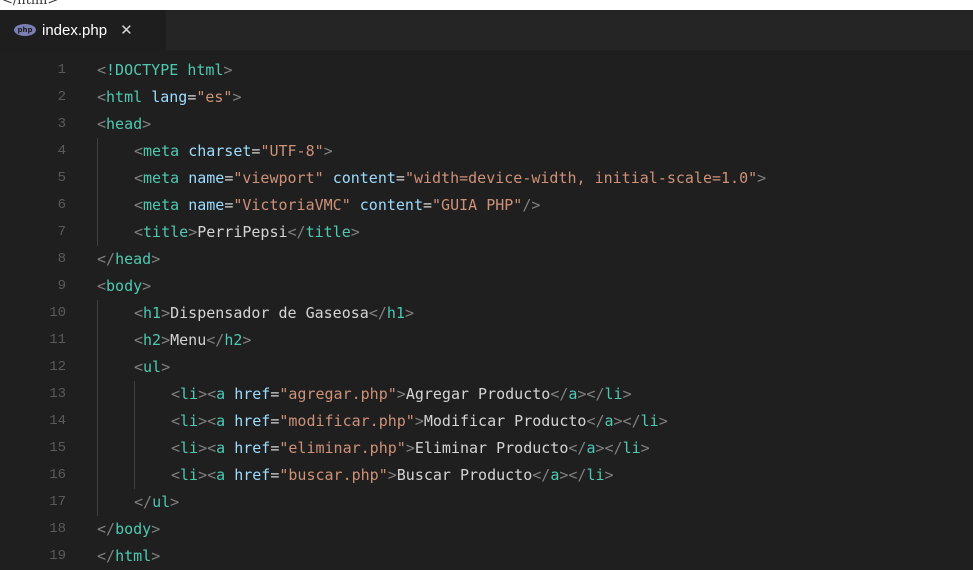 This screenshot has height=570, width=973. What do you see at coordinates (486, 259) in the screenshot?
I see `code-line: 8 </head>` at bounding box center [486, 259].